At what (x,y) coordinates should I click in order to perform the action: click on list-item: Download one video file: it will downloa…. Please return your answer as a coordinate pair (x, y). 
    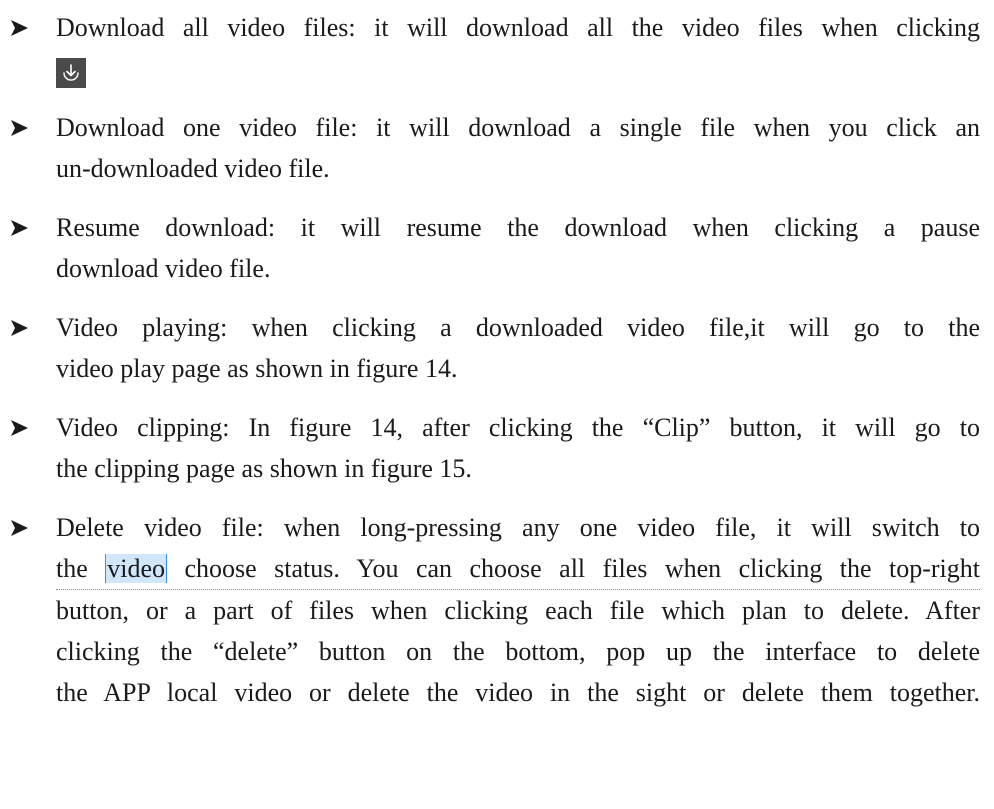
    Looking at the image, I should click on (497, 148).